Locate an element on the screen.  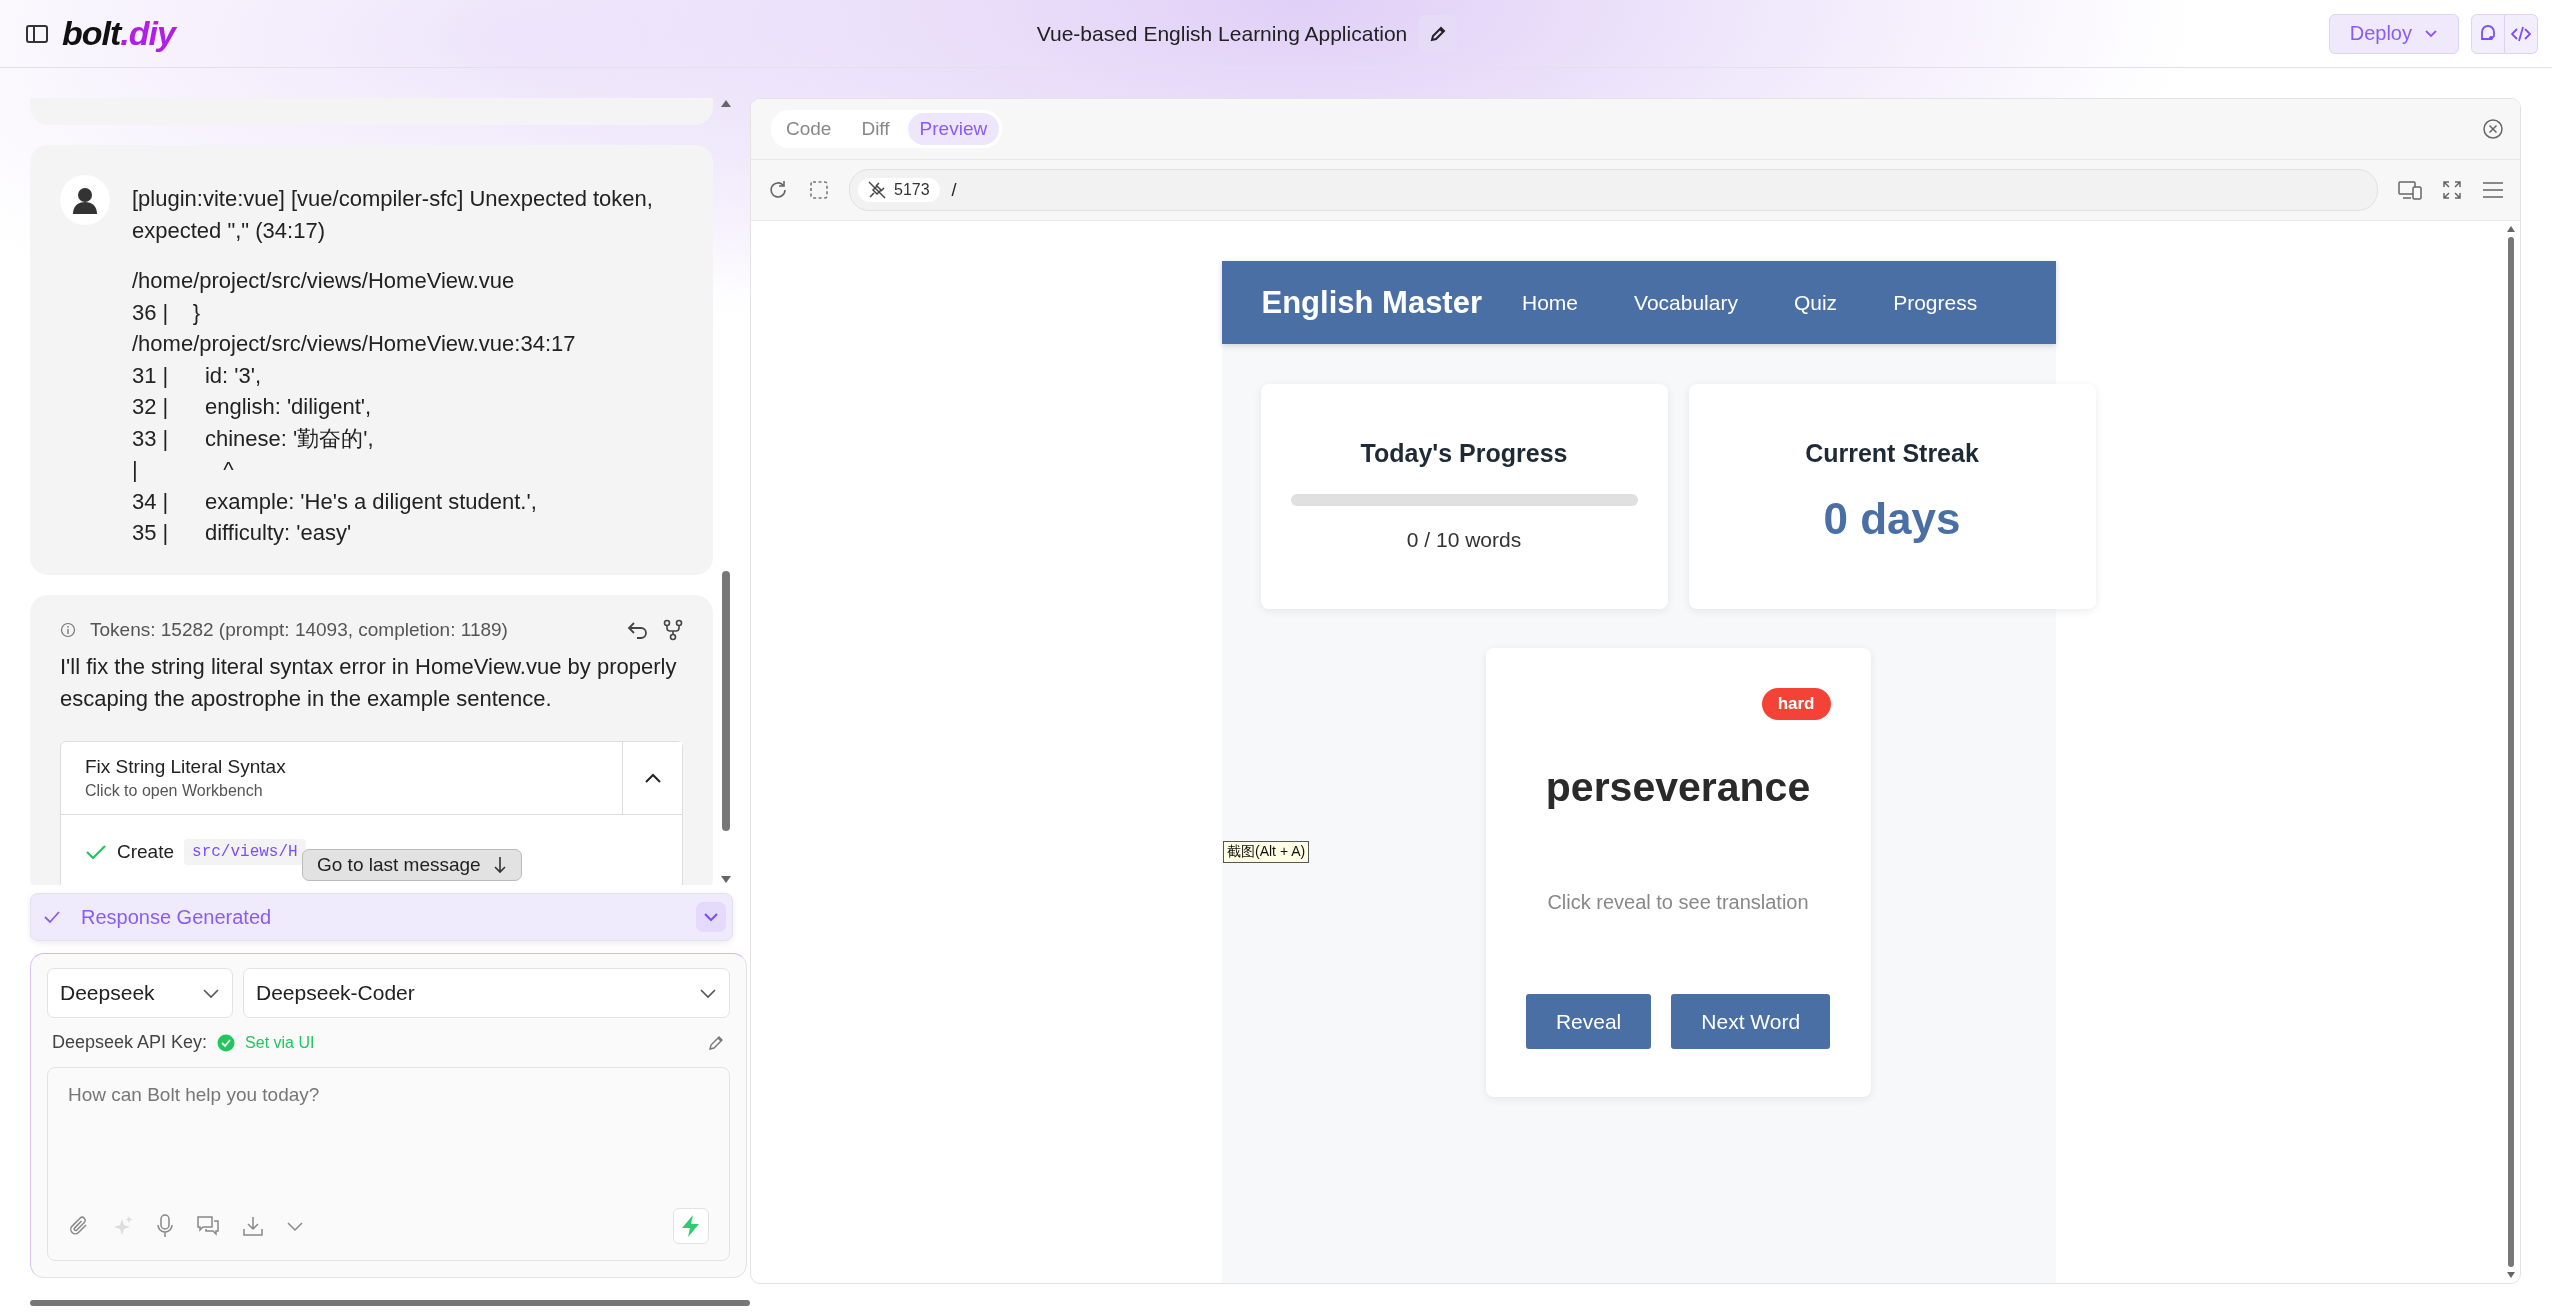
code-line: | ^ is located at coordinates (183, 470).